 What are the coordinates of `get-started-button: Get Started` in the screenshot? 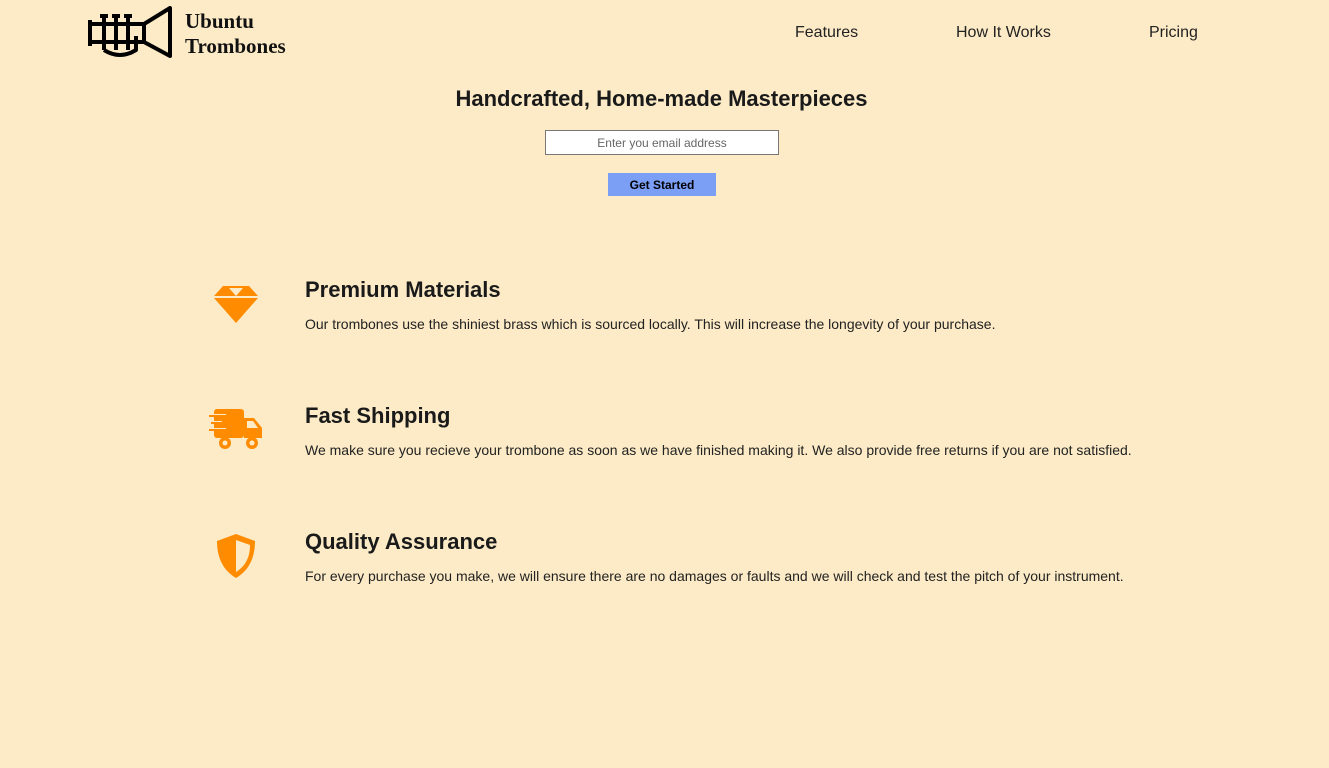 It's located at (662, 184).